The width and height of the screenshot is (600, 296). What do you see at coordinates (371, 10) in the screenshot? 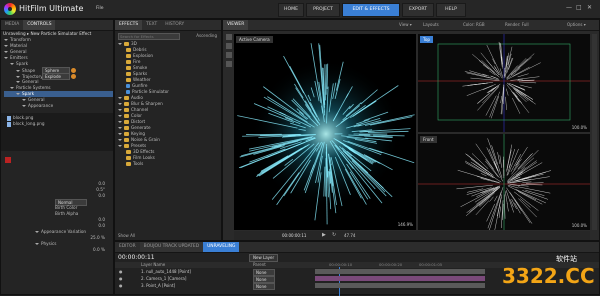
I see `nav-edit-effects: EDIT & EFFECTS` at bounding box center [371, 10].